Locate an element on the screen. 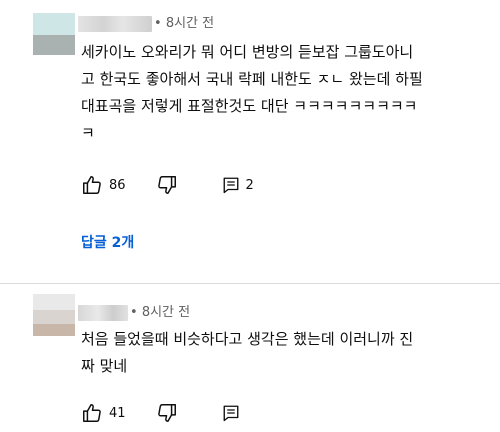  like-button: 86 is located at coordinates (103, 185).